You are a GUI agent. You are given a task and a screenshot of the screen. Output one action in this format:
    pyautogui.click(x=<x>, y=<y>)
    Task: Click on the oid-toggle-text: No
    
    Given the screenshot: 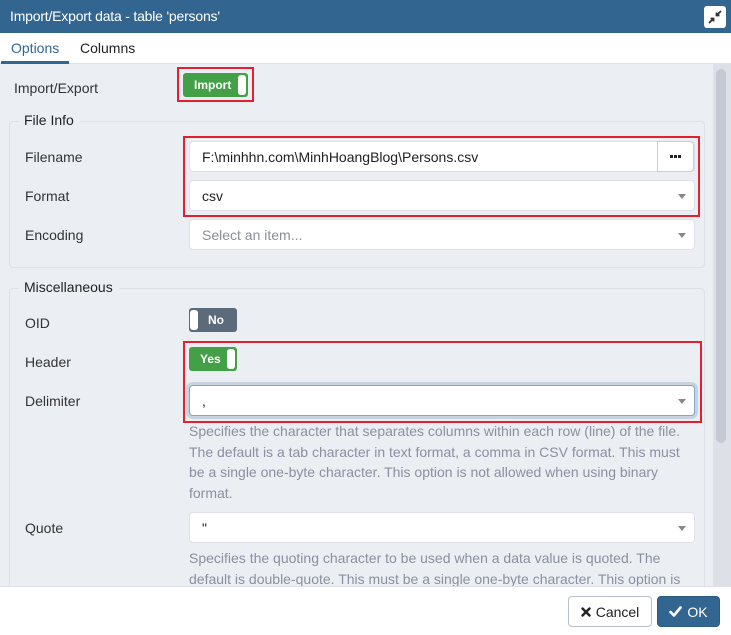 What is the action you would take?
    pyautogui.click(x=216, y=320)
    